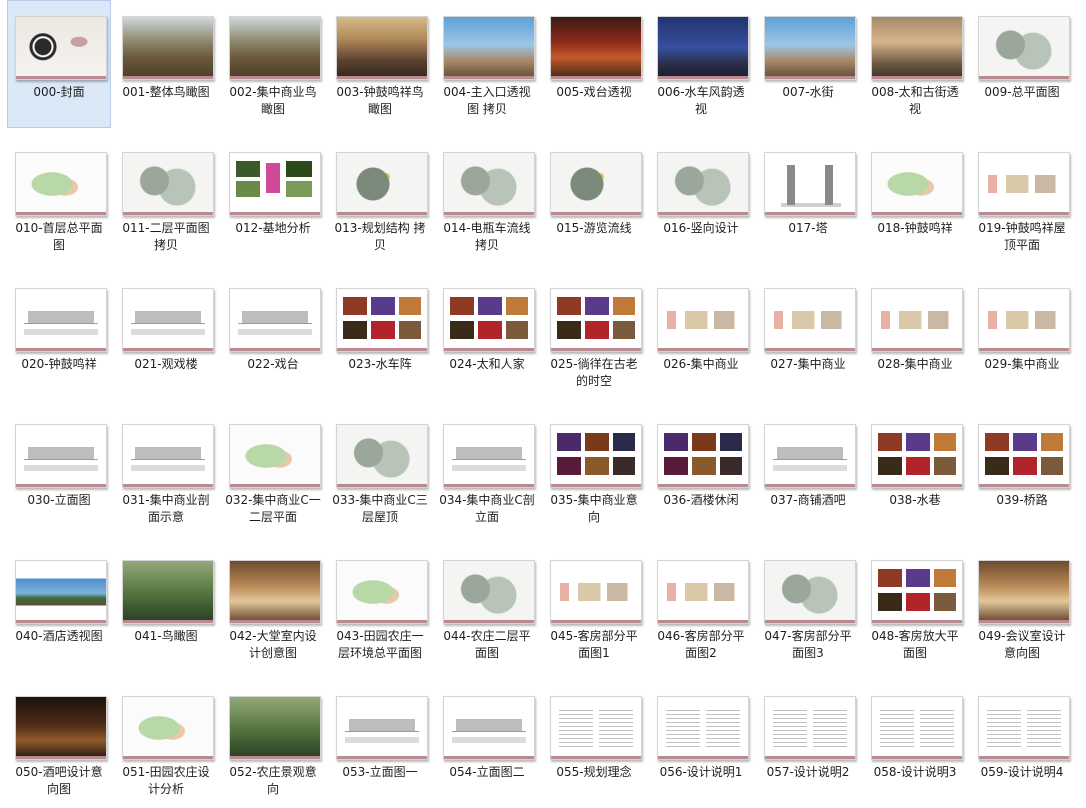 Image resolution: width=1086 pixels, height=808 pixels. Describe the element at coordinates (915, 200) in the screenshot. I see `file-item: 018-钟鼓鸣祥` at that location.